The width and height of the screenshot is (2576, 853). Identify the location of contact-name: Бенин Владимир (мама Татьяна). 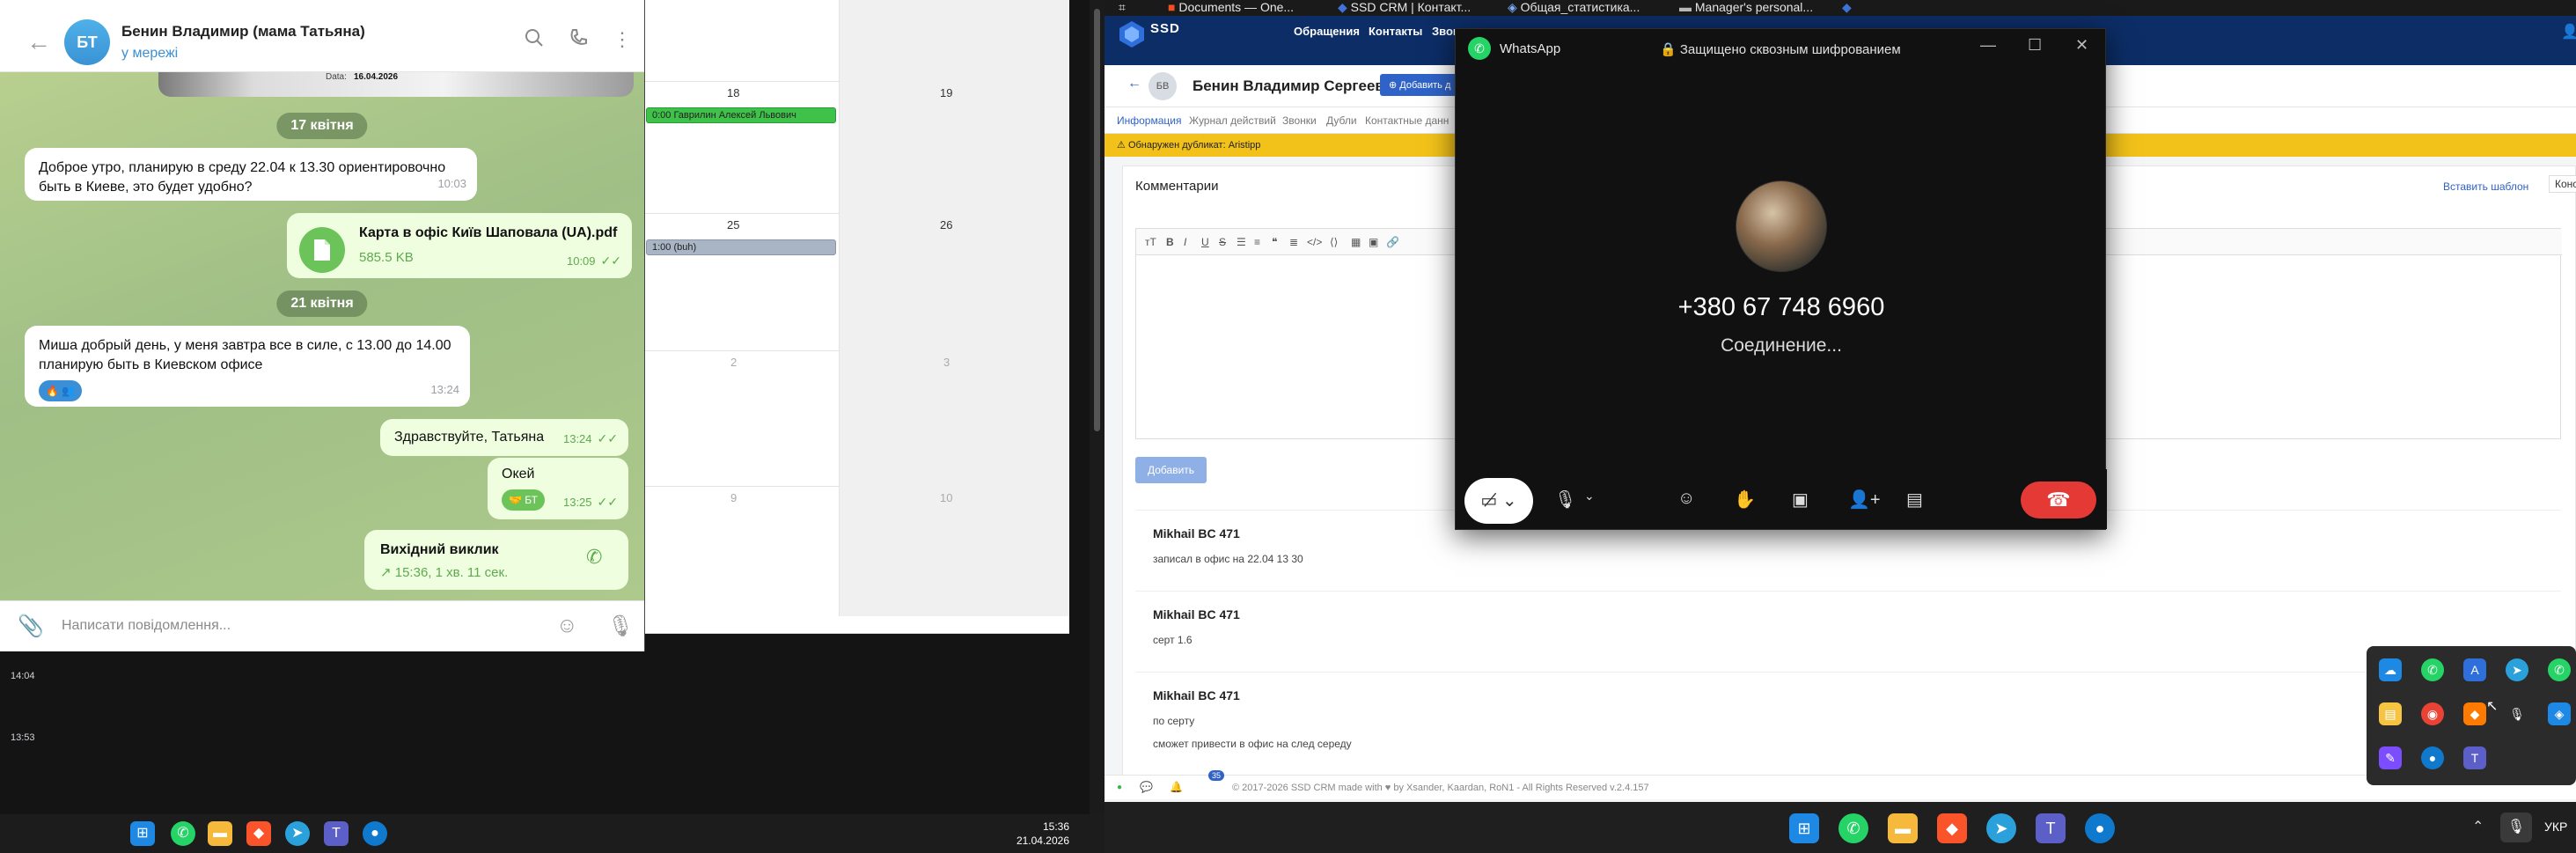
(243, 31).